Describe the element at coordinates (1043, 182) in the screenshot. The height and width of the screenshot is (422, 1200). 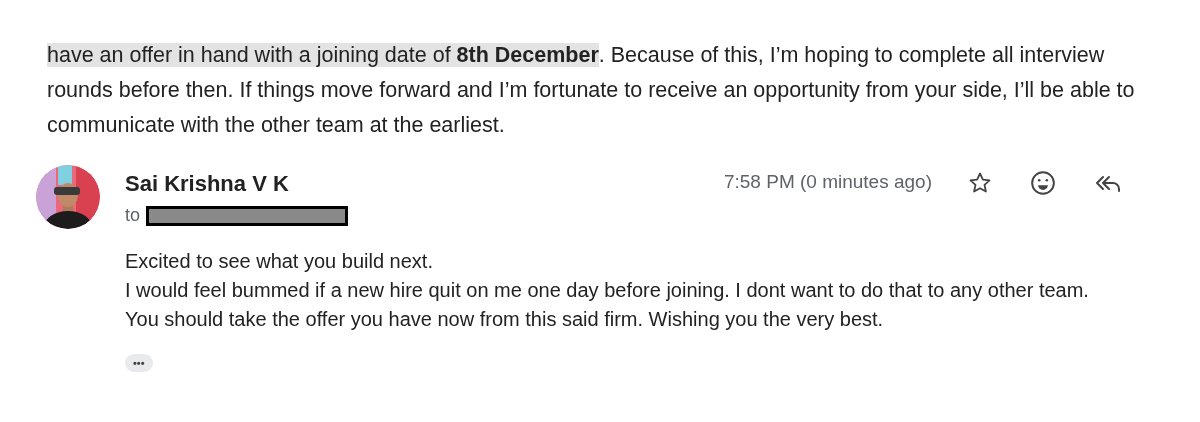
I see `emoji-icon` at that location.